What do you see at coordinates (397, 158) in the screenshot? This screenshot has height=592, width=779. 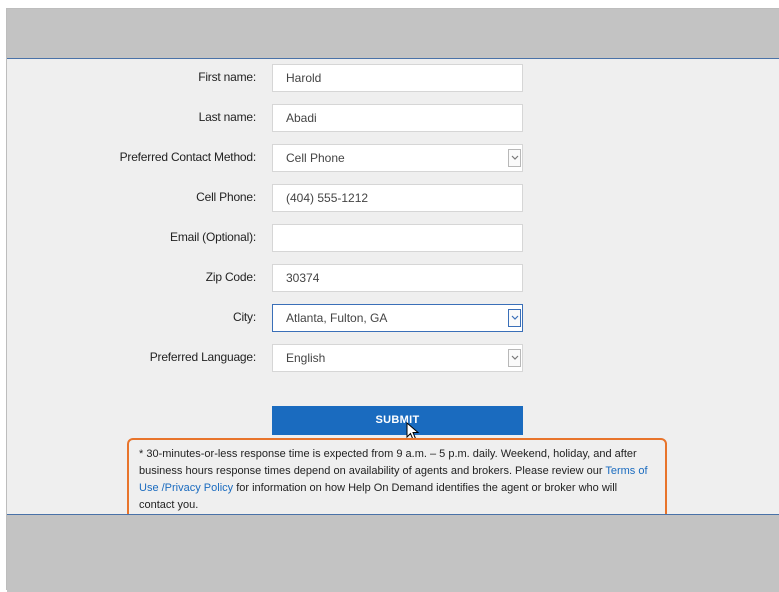 I see `contact-method-select: Cell Phone` at bounding box center [397, 158].